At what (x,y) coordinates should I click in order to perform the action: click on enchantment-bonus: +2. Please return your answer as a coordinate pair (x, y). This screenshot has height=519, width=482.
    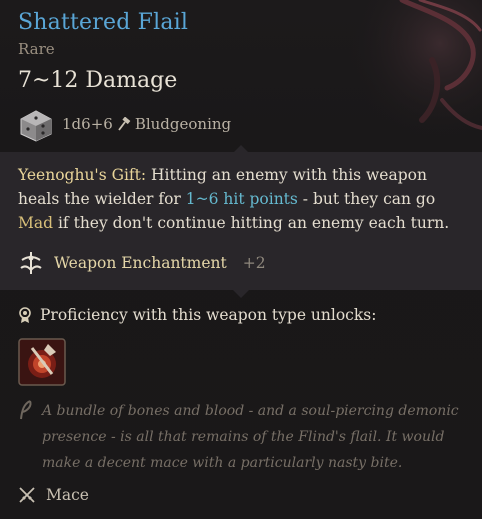
    Looking at the image, I should click on (254, 263).